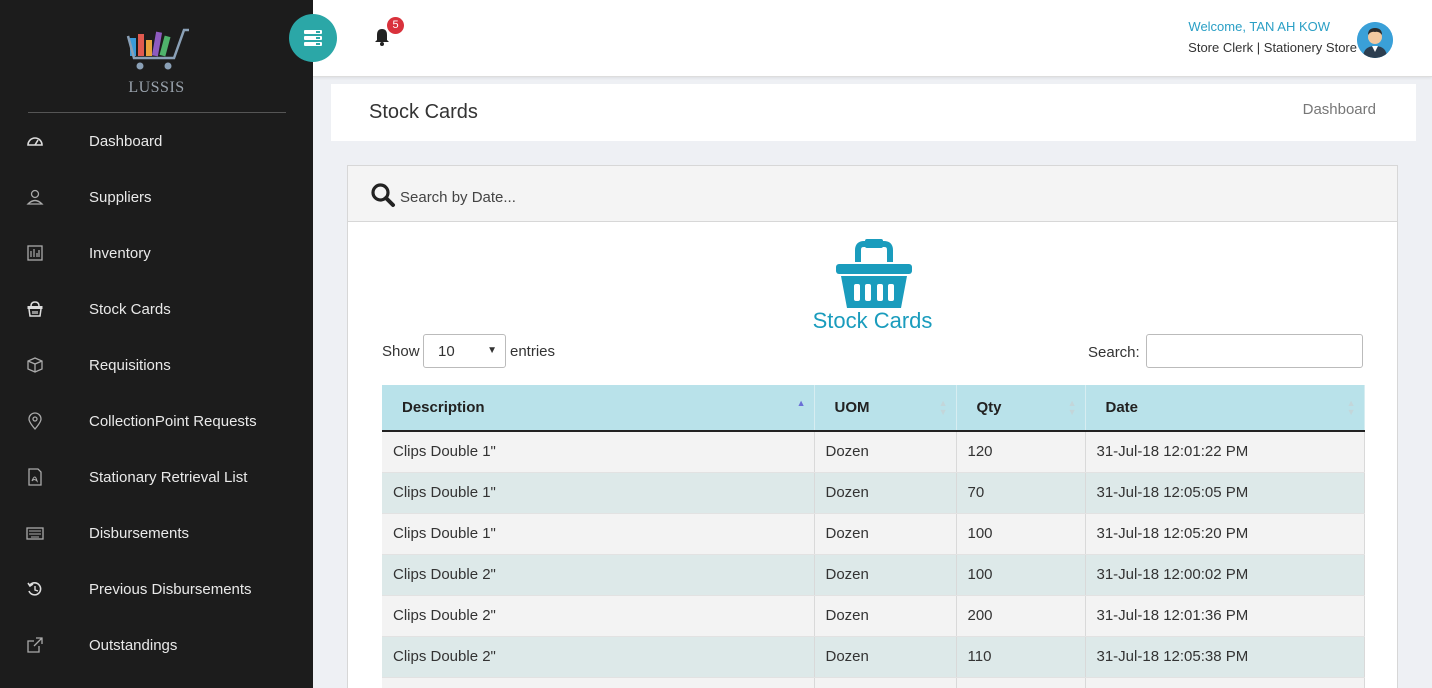 Image resolution: width=1432 pixels, height=688 pixels. What do you see at coordinates (130, 365) in the screenshot?
I see `sidebar-item-label: Requisitions` at bounding box center [130, 365].